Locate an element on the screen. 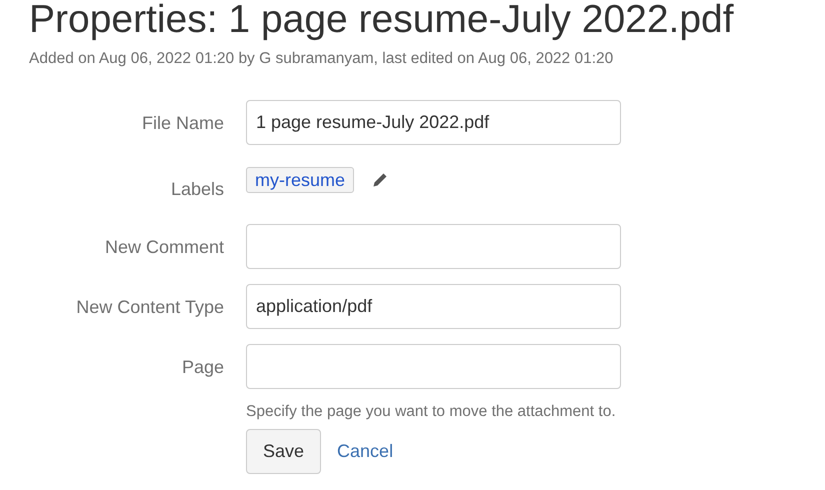  field-label: Labels is located at coordinates (197, 189).